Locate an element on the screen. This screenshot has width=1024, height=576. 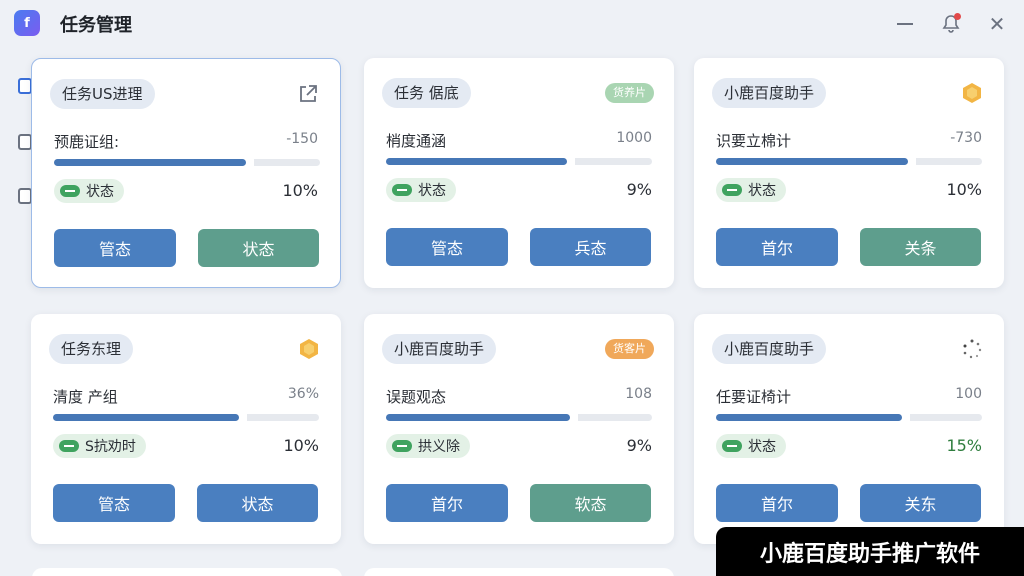
metric-value: 1000 is located at coordinates (634, 138).